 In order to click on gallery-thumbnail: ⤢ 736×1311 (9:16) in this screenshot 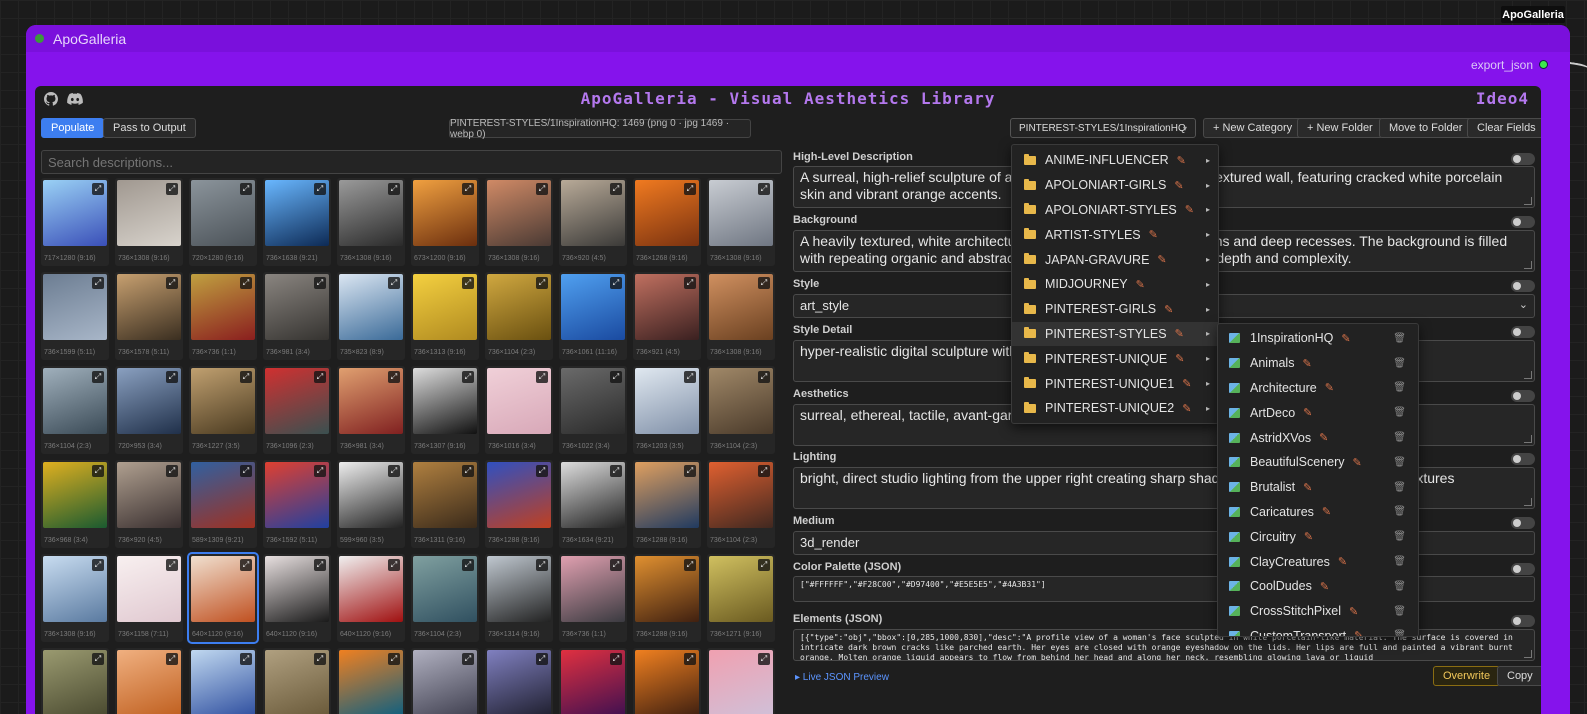, I will do `click(445, 504)`.